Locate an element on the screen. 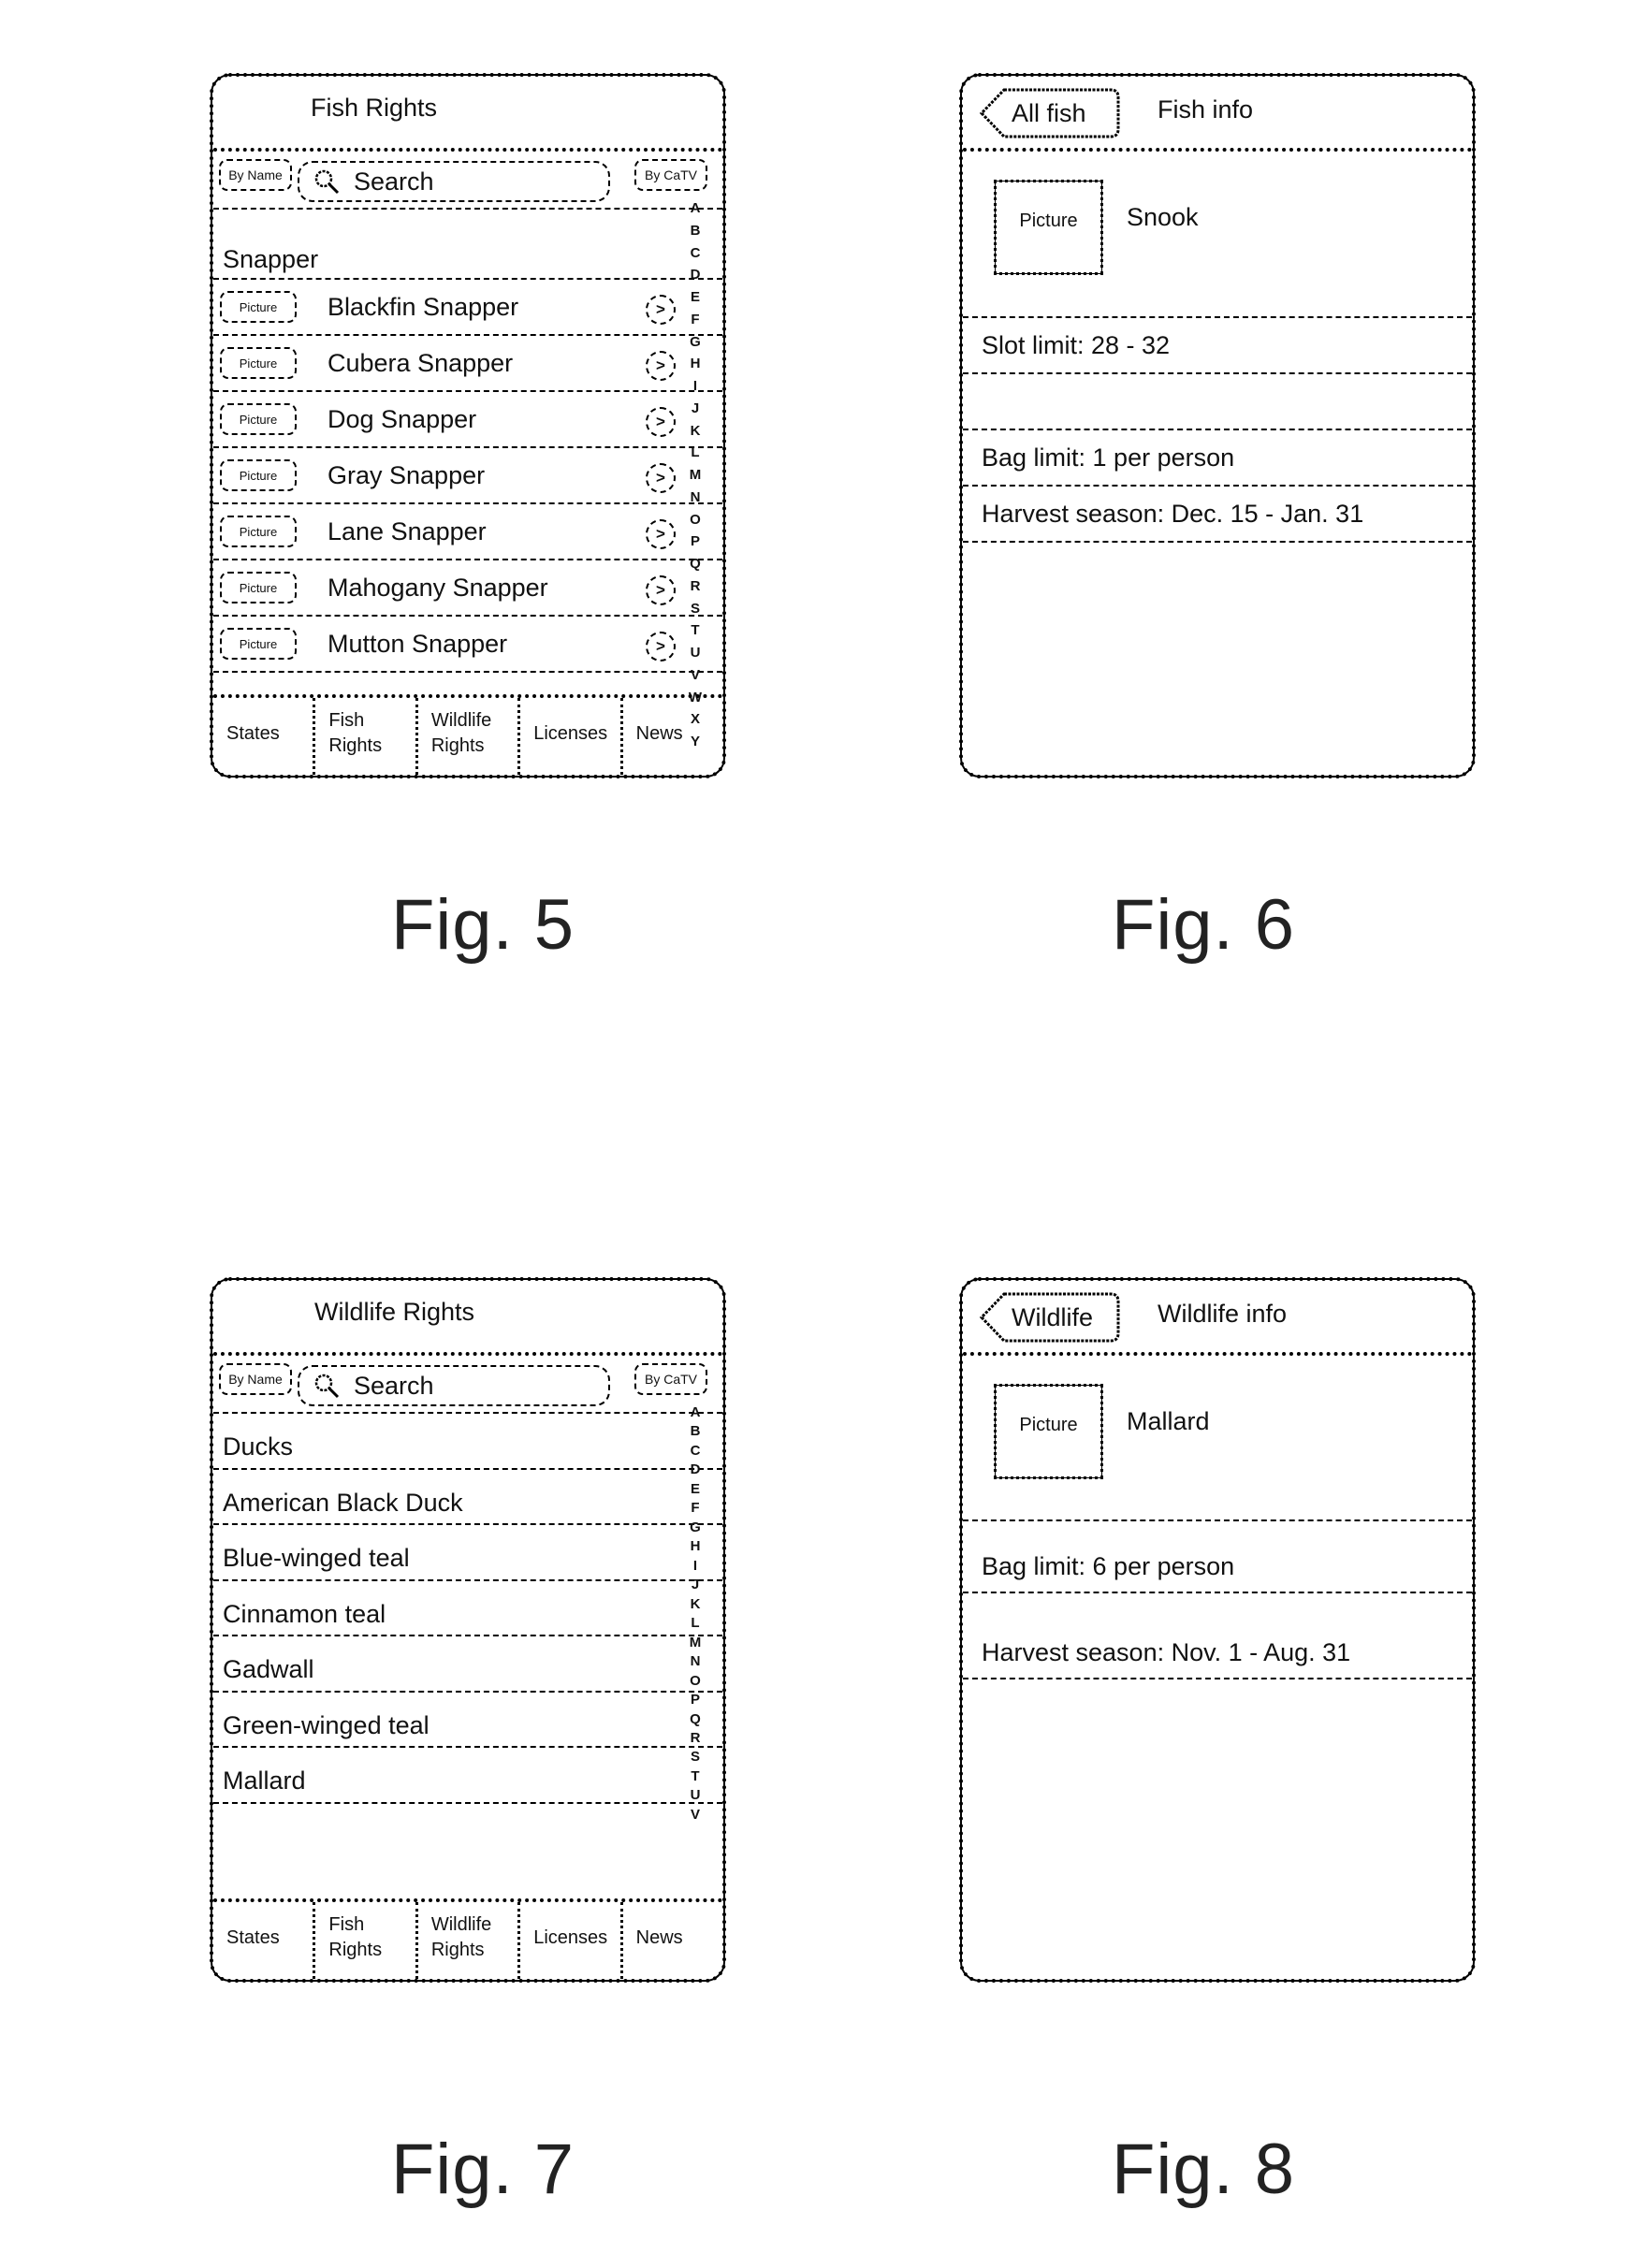 This screenshot has width=1631, height=2268. list-item: Blue-winged teal is located at coordinates (468, 1553).